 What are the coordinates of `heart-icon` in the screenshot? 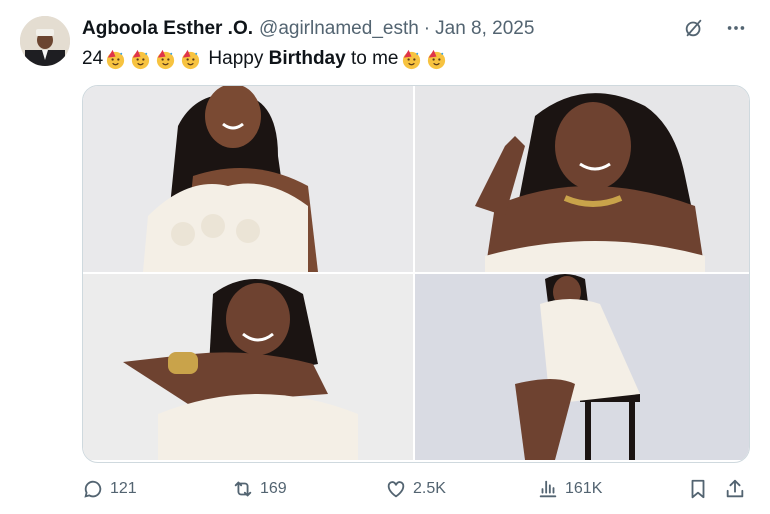 It's located at (396, 489).